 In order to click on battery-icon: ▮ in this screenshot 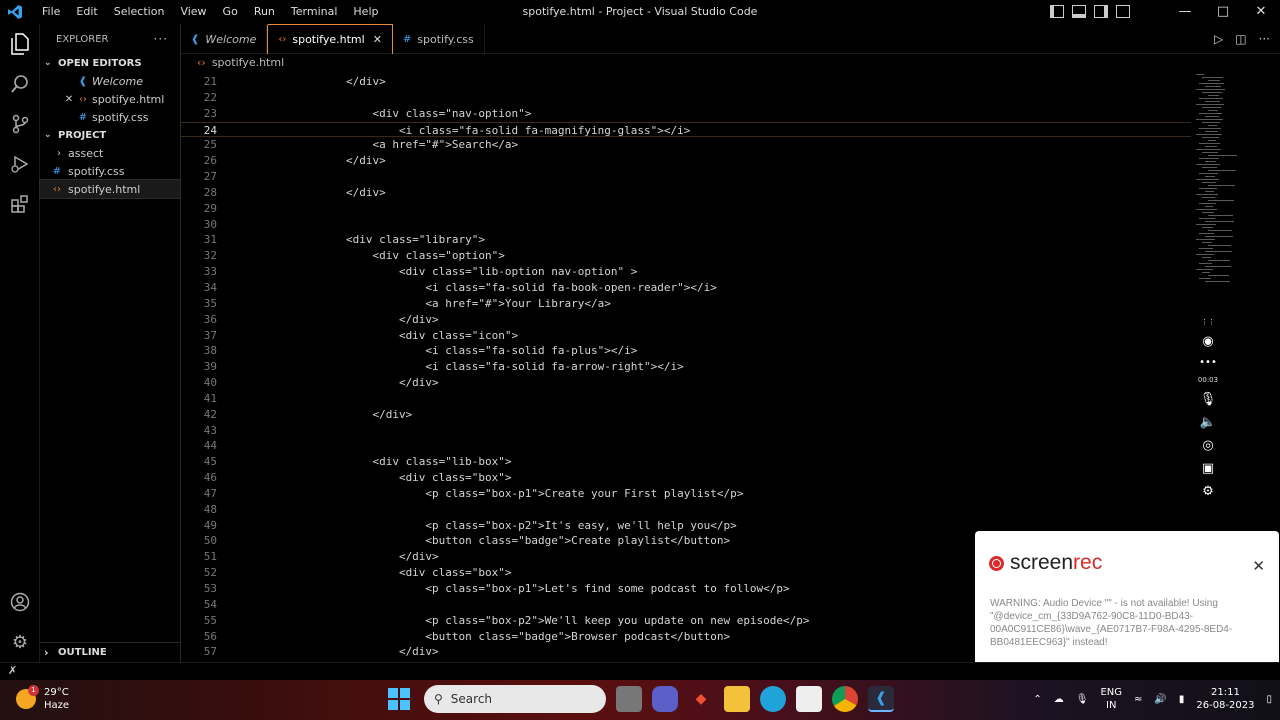, I will do `click(1182, 699)`.